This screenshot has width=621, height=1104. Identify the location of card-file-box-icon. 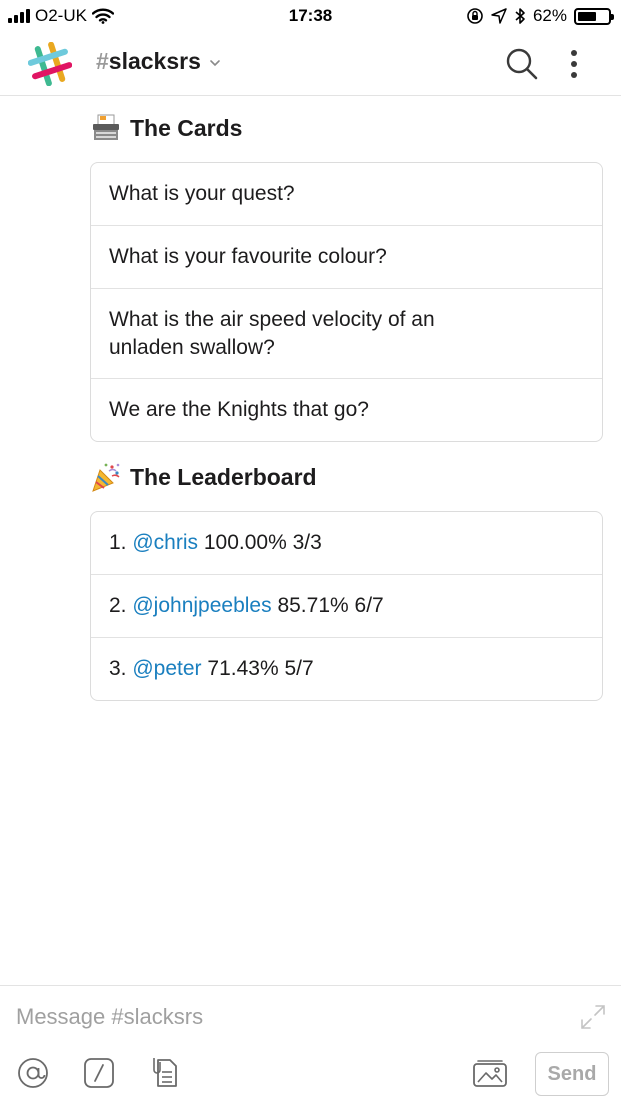
(106, 127).